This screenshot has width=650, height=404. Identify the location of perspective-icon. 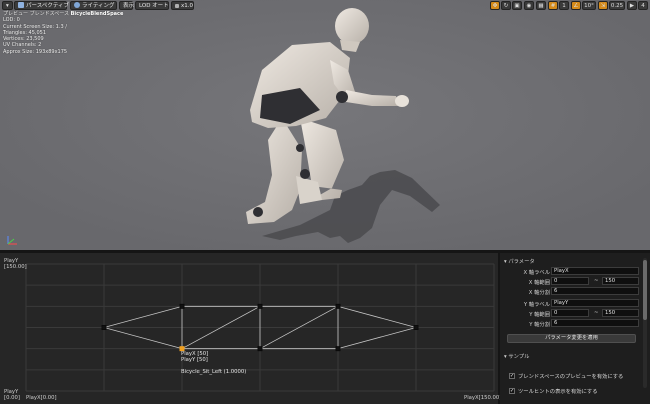
(21, 5).